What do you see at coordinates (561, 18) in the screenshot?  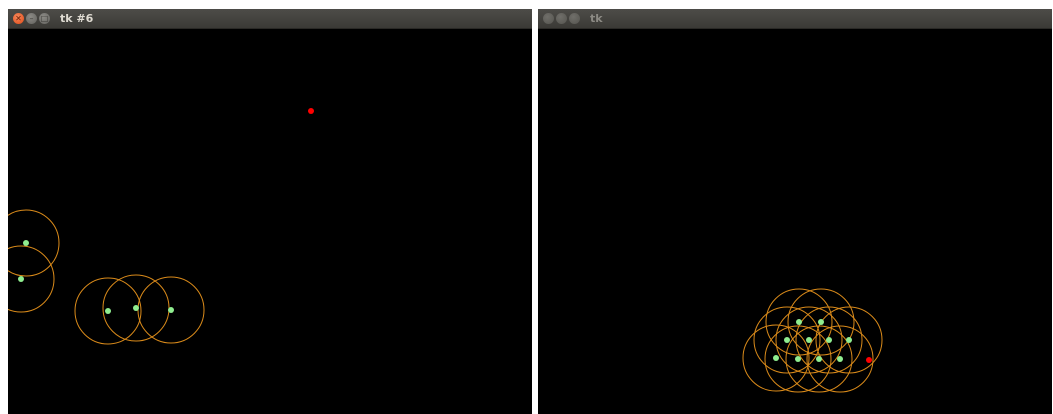 I see `minimize-icon` at bounding box center [561, 18].